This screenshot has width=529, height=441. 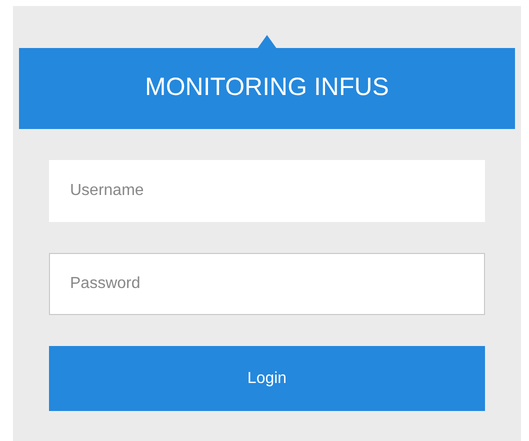 What do you see at coordinates (267, 284) in the screenshot?
I see `text-field: Password` at bounding box center [267, 284].